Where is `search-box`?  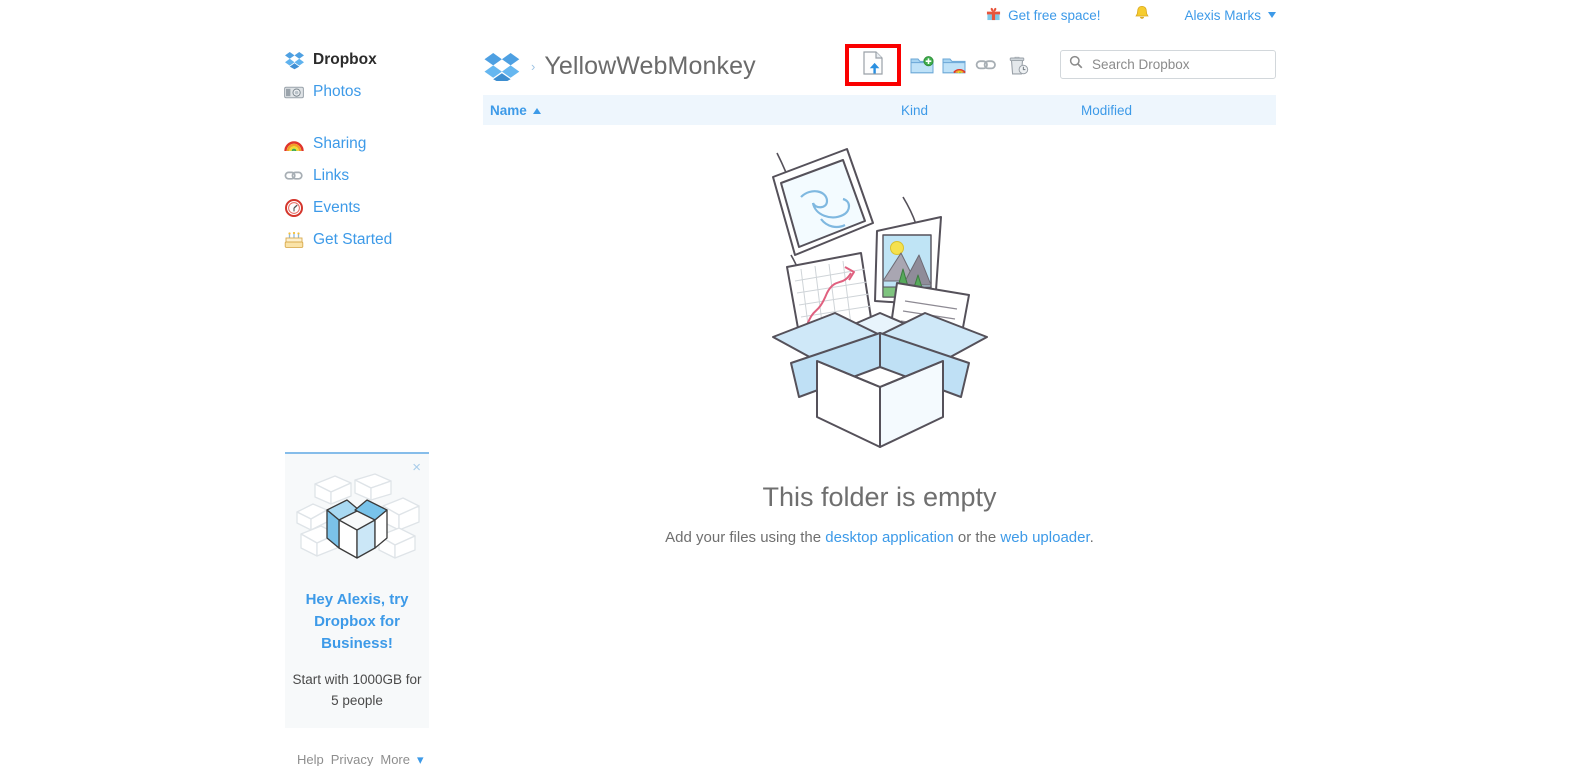
search-box is located at coordinates (1168, 64).